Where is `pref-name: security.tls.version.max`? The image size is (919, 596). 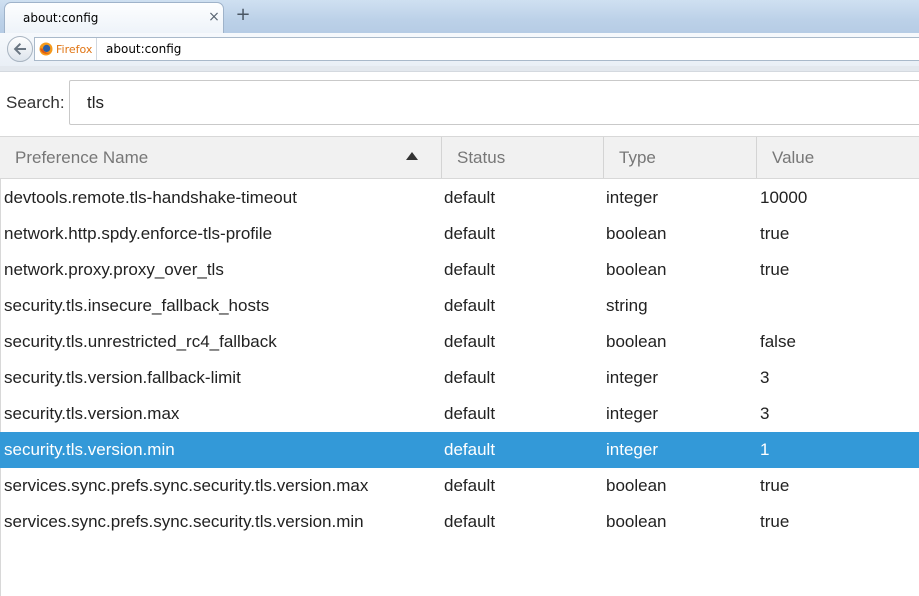 pref-name: security.tls.version.max is located at coordinates (92, 413).